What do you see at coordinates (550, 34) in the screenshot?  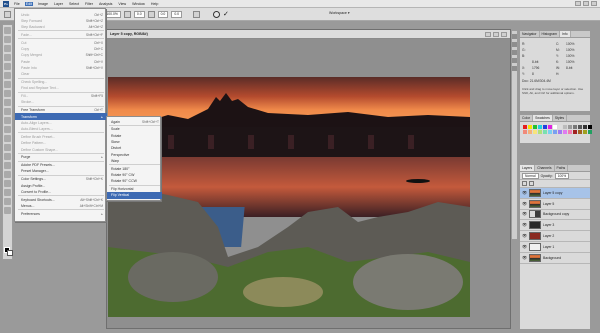 I see `tab-histogram: Histogram` at bounding box center [550, 34].